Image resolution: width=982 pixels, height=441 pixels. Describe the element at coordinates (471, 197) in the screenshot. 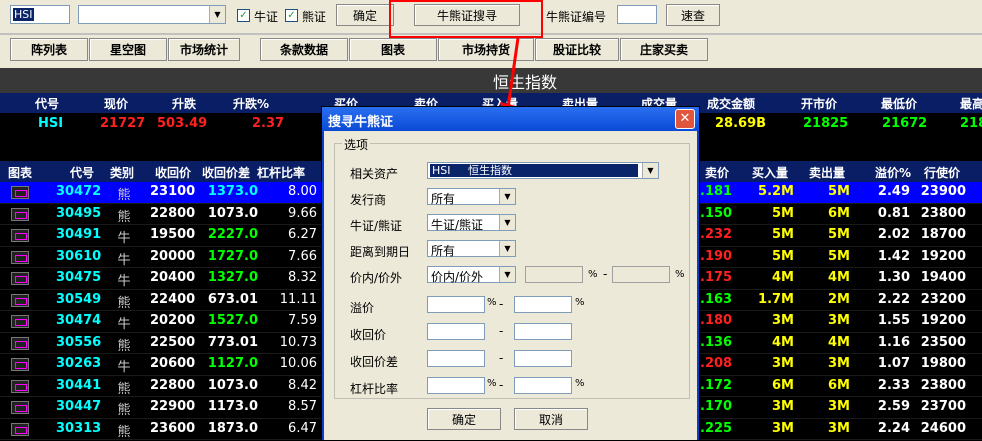

I see `issuer-select: 所有 ▼` at that location.